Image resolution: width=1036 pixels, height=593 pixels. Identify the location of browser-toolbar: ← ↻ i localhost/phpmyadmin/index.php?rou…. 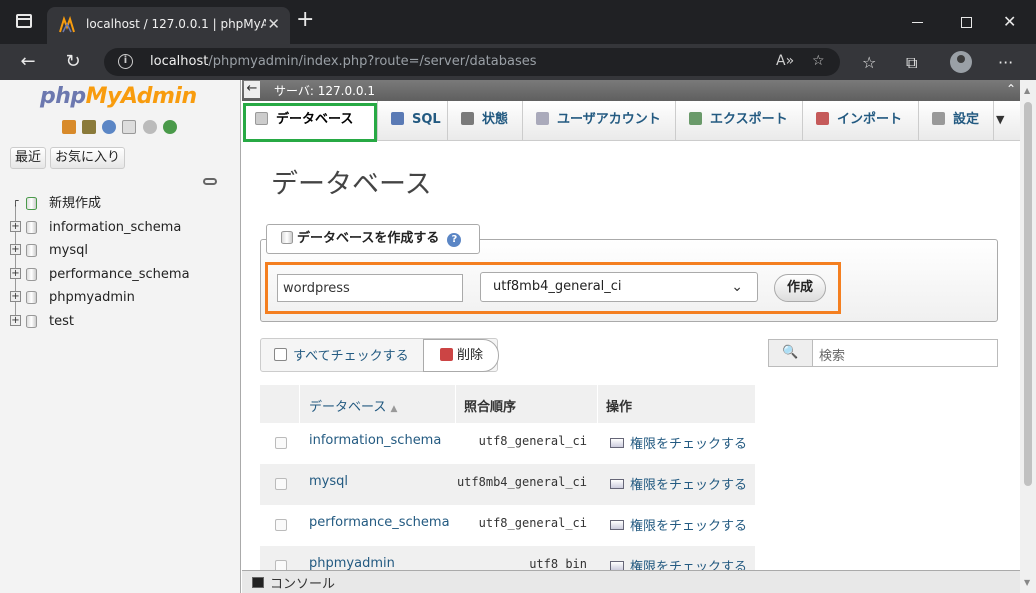
(518, 62).